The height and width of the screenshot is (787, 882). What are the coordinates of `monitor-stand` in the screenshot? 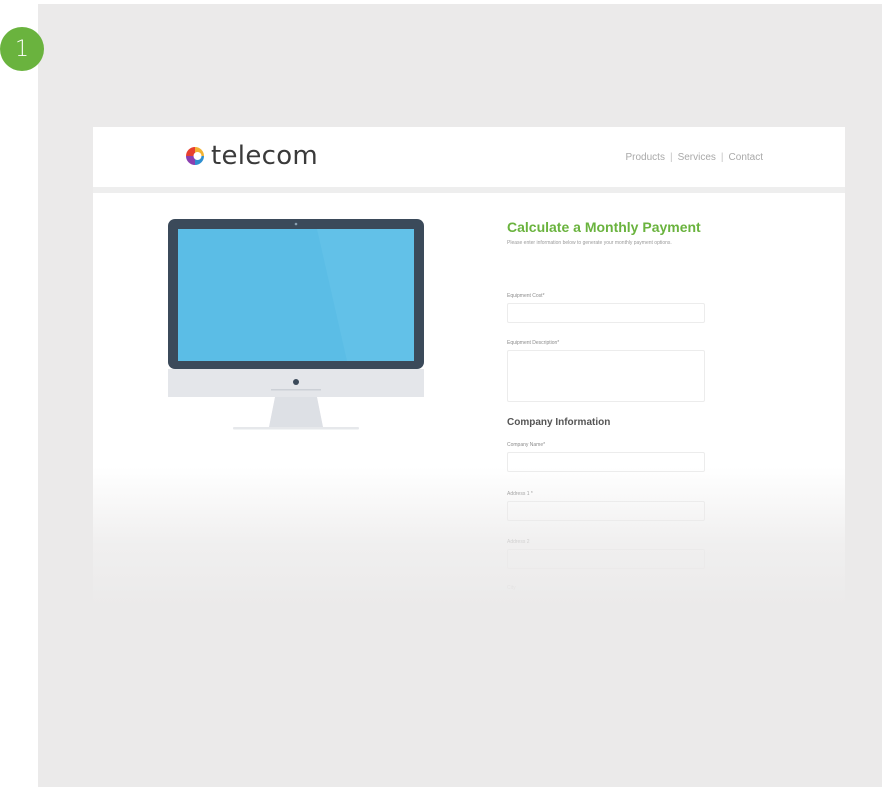 It's located at (296, 412).